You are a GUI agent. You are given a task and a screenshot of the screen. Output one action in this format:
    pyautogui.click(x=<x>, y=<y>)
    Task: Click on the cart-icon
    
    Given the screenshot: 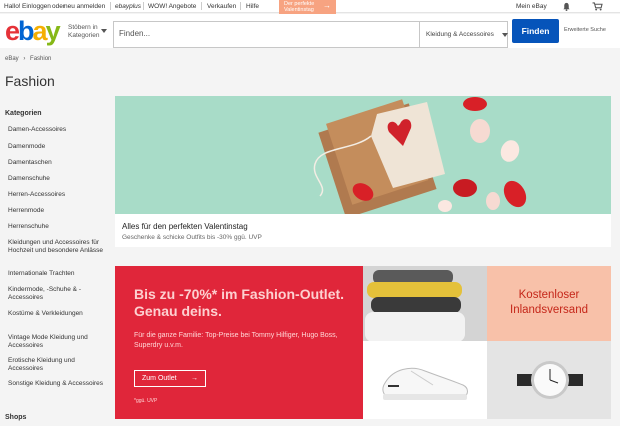 What is the action you would take?
    pyautogui.click(x=597, y=6)
    